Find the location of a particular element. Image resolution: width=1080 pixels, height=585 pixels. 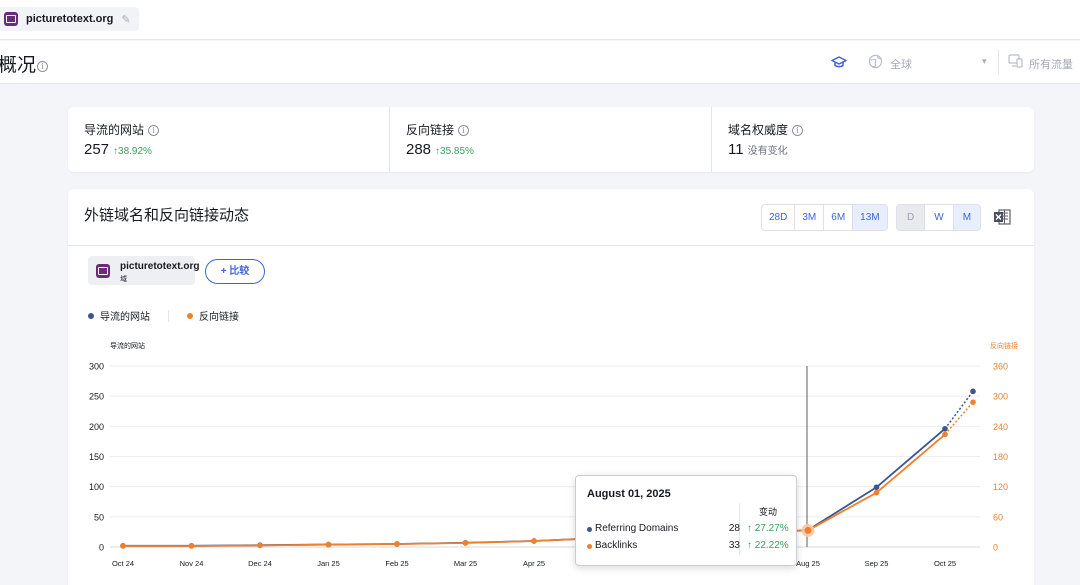

tooltip-row-name: Referring Domains is located at coordinates (637, 528).